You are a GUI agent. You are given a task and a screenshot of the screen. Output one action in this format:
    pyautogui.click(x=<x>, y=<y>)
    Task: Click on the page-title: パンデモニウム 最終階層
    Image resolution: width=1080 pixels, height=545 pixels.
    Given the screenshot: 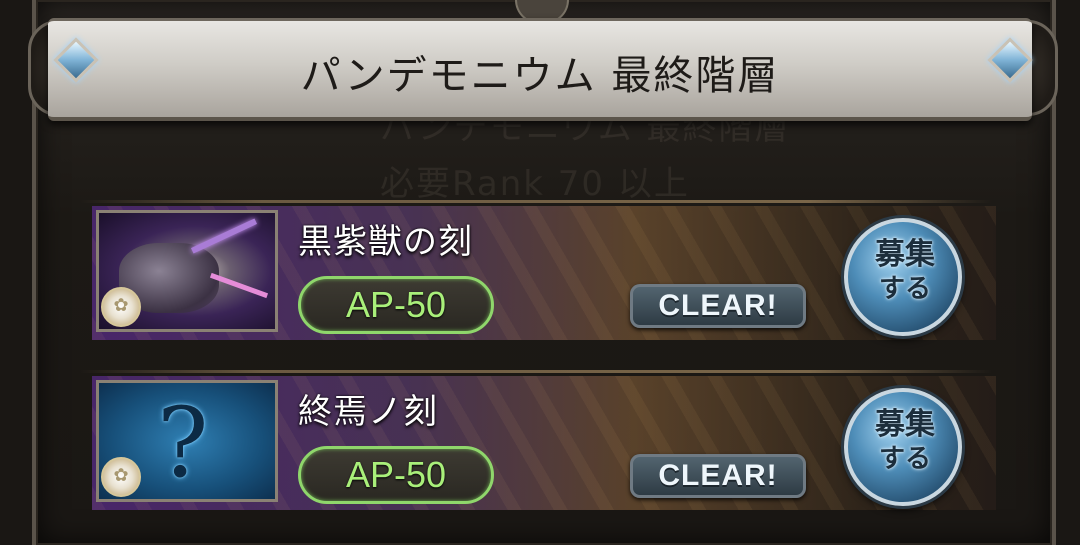 What is the action you would take?
    pyautogui.click(x=540, y=76)
    